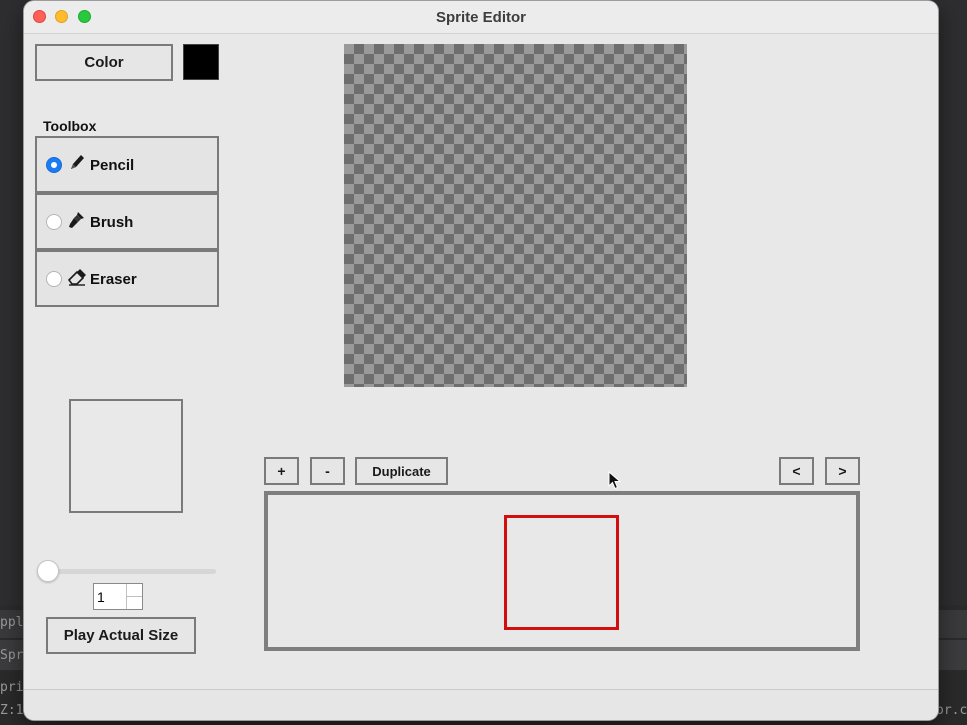  I want to click on tool-pencil: Pencil, so click(127, 164).